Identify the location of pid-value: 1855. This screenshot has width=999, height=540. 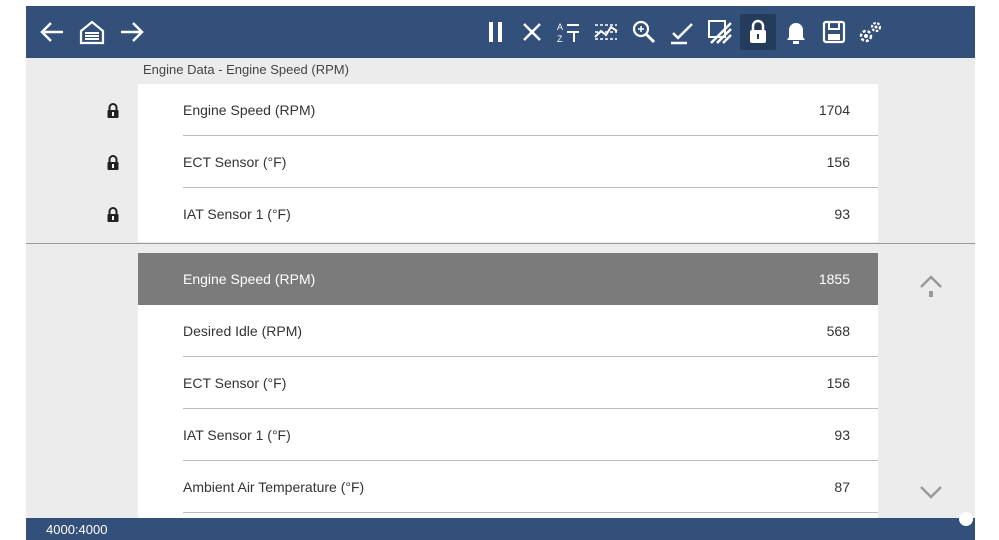
(834, 279).